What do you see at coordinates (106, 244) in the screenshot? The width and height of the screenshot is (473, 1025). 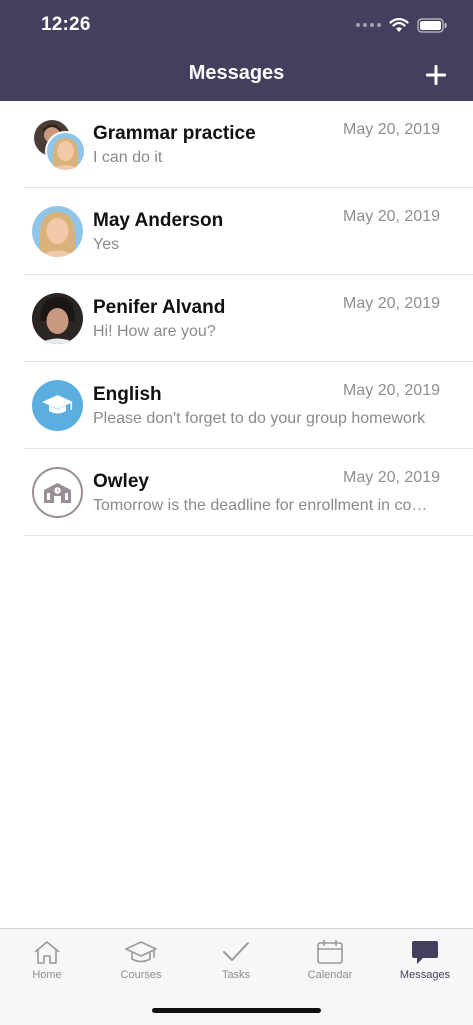 I see `conversation-preview: Yes` at bounding box center [106, 244].